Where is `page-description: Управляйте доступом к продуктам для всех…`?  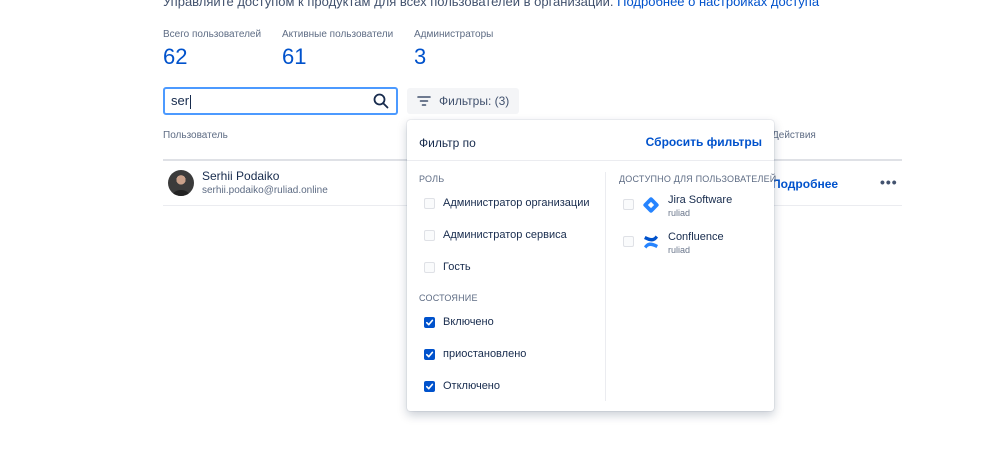
page-description: Управляйте доступом к продуктам для всех… is located at coordinates (491, 4).